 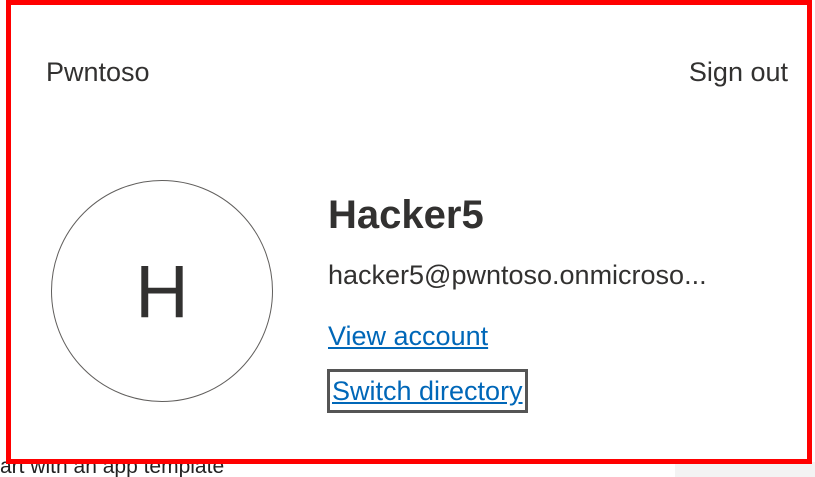 I want to click on background-panel, so click(x=745, y=469).